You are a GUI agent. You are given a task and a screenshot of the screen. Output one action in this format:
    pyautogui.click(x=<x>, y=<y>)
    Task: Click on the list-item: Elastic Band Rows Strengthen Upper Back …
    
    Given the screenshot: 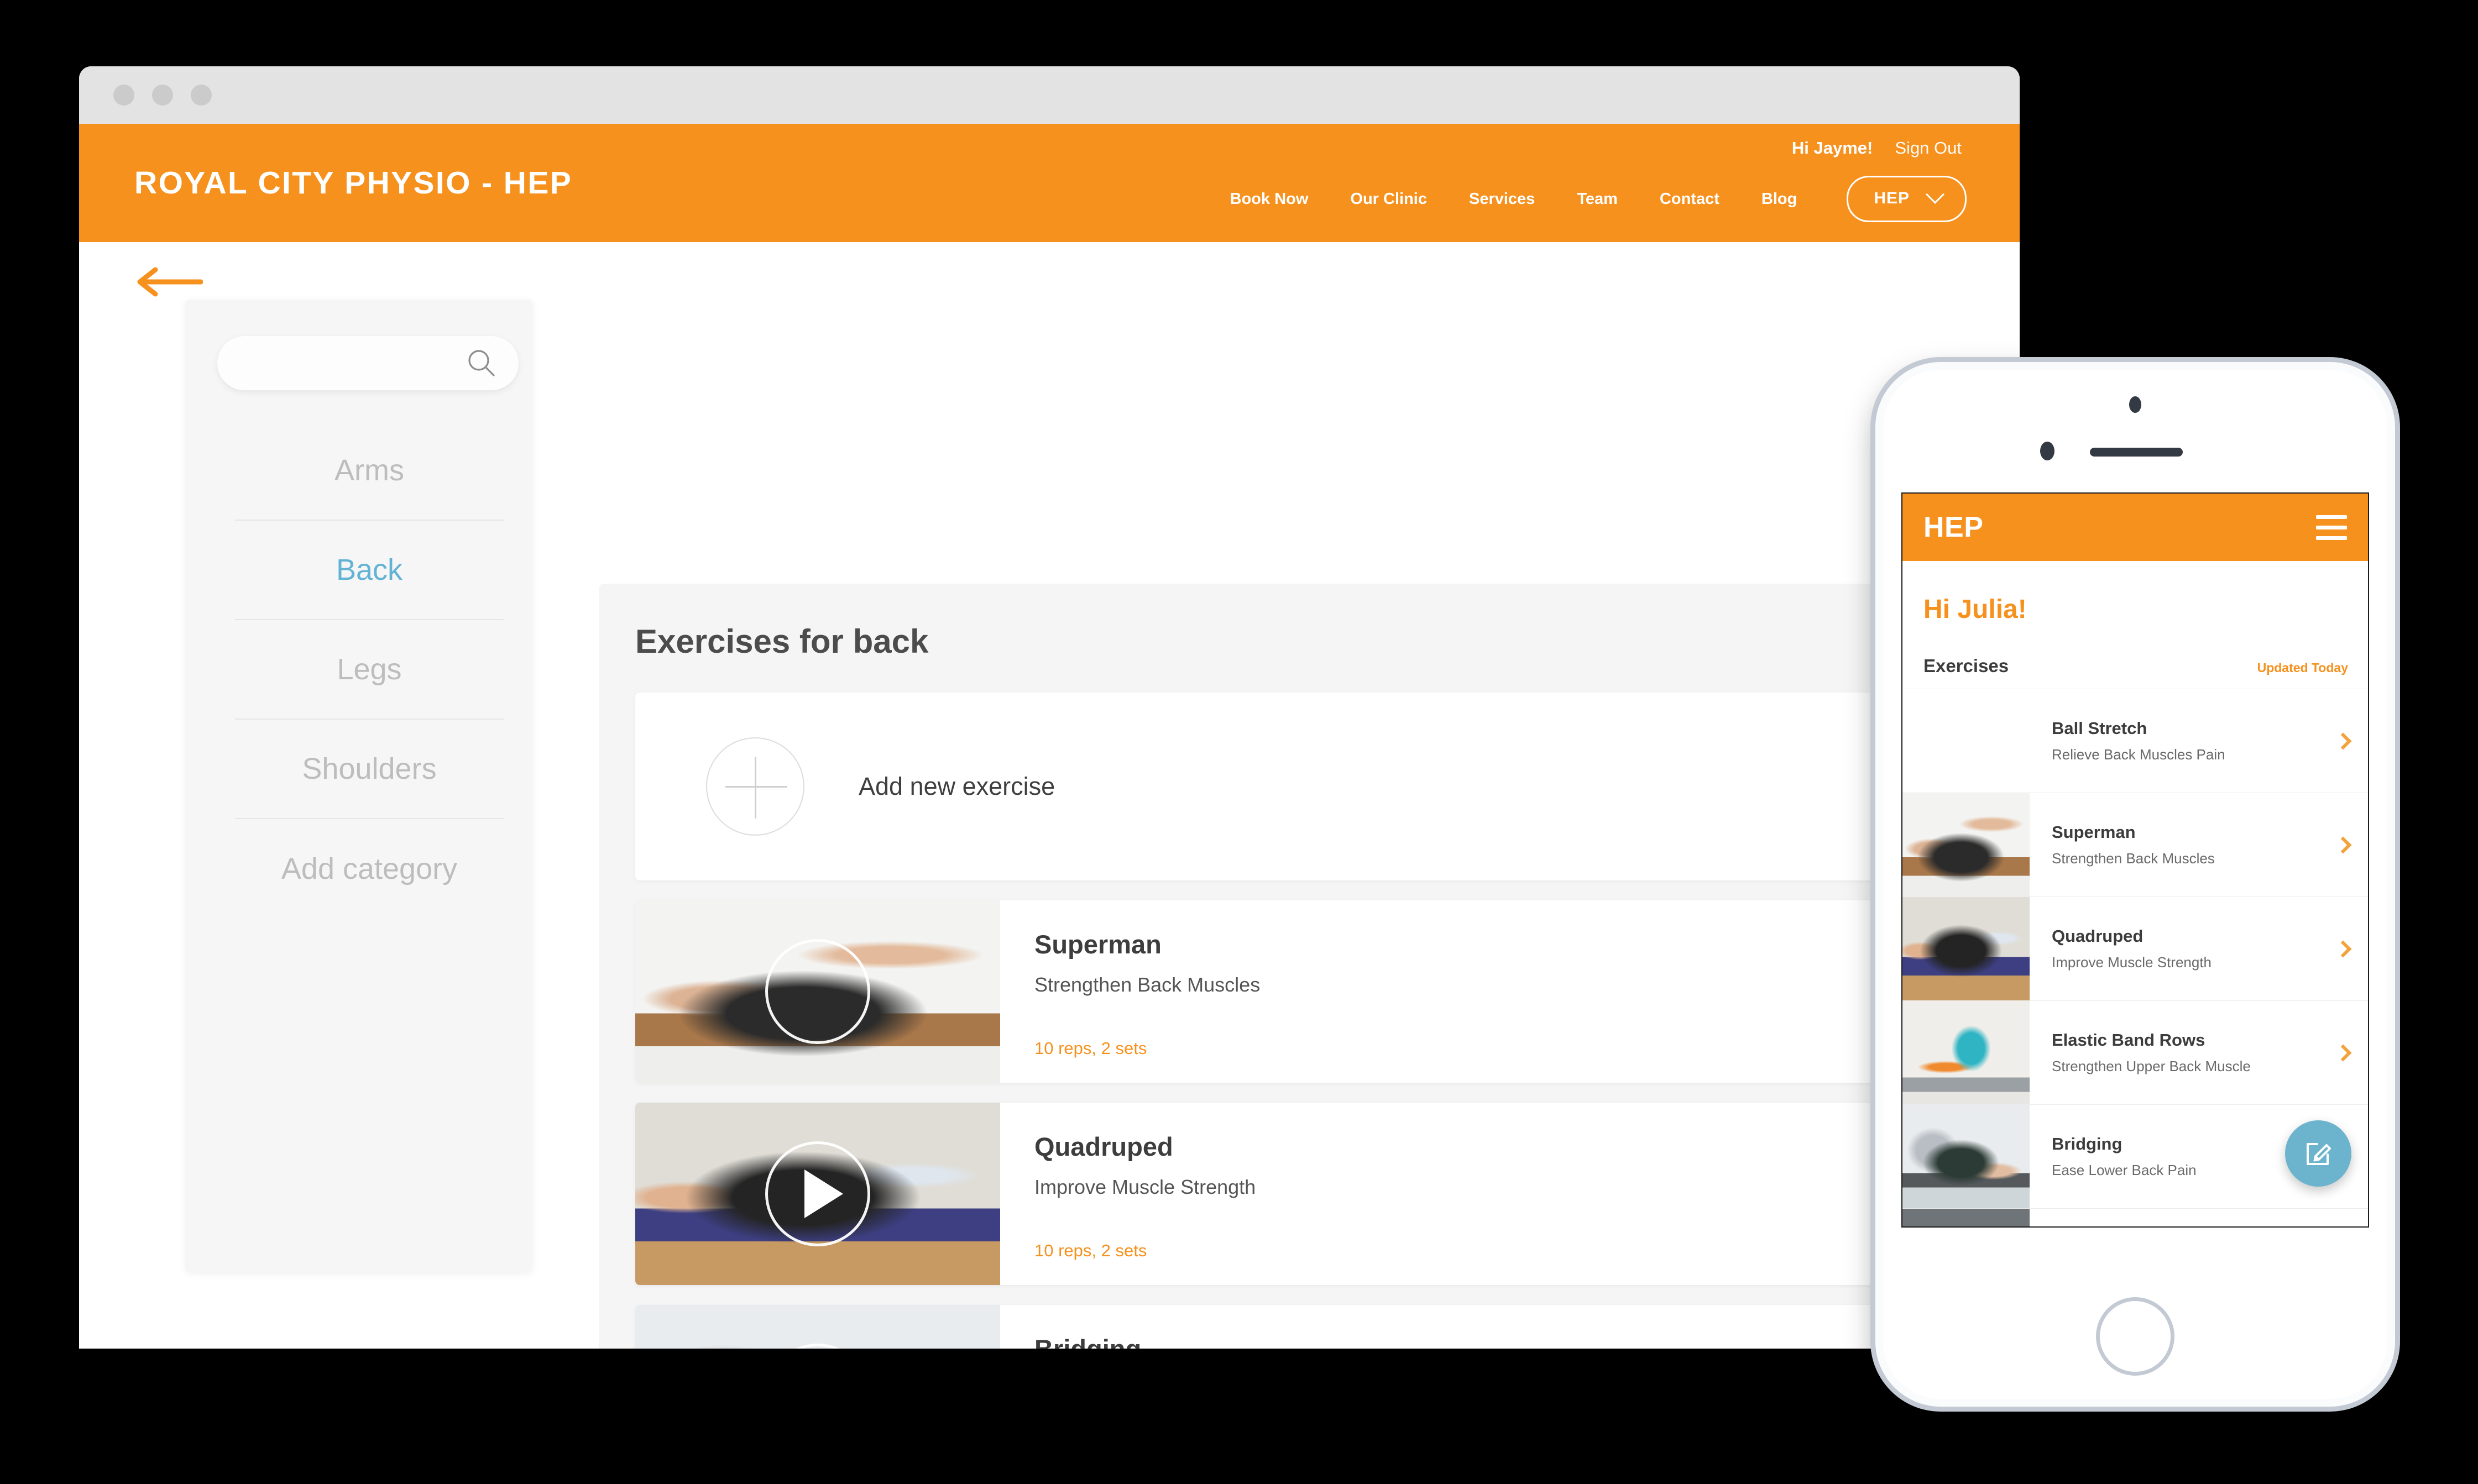 What is the action you would take?
    pyautogui.click(x=2135, y=1053)
    